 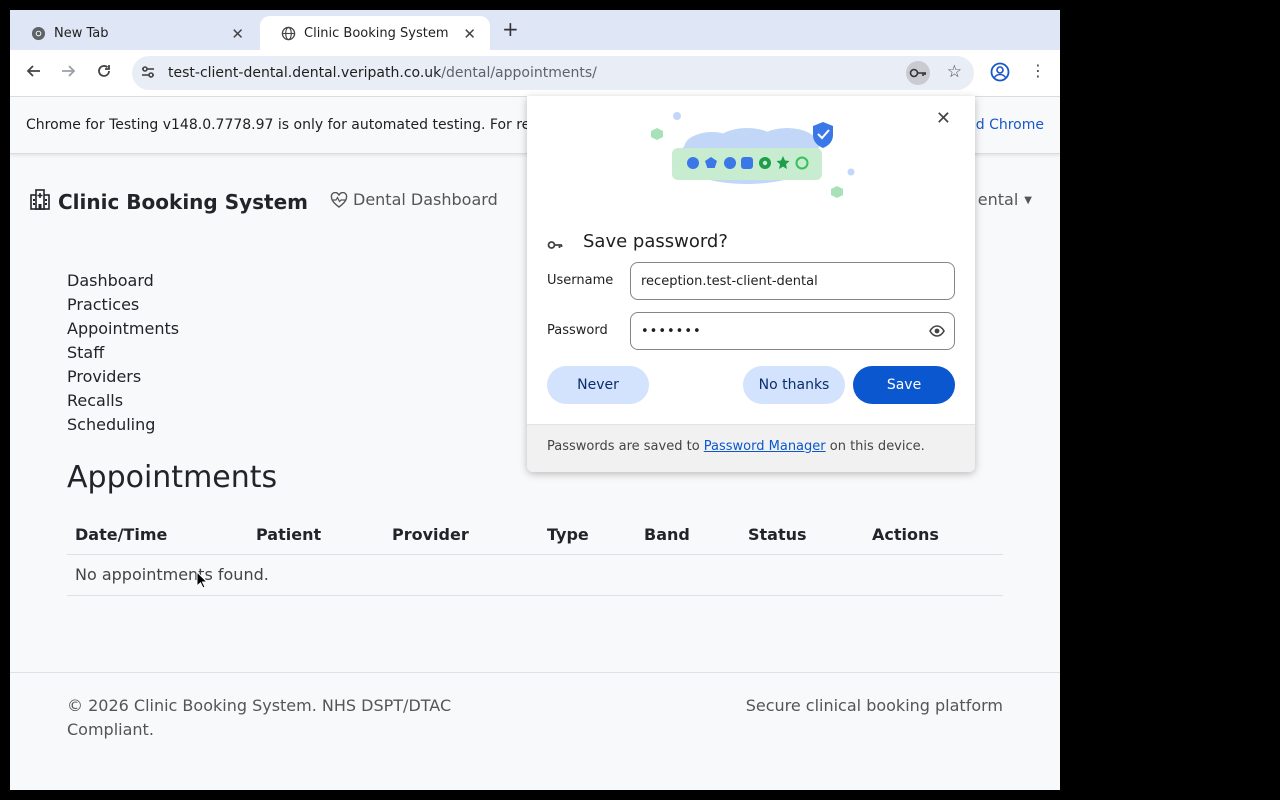 What do you see at coordinates (202, 580) in the screenshot?
I see `cursor-icon` at bounding box center [202, 580].